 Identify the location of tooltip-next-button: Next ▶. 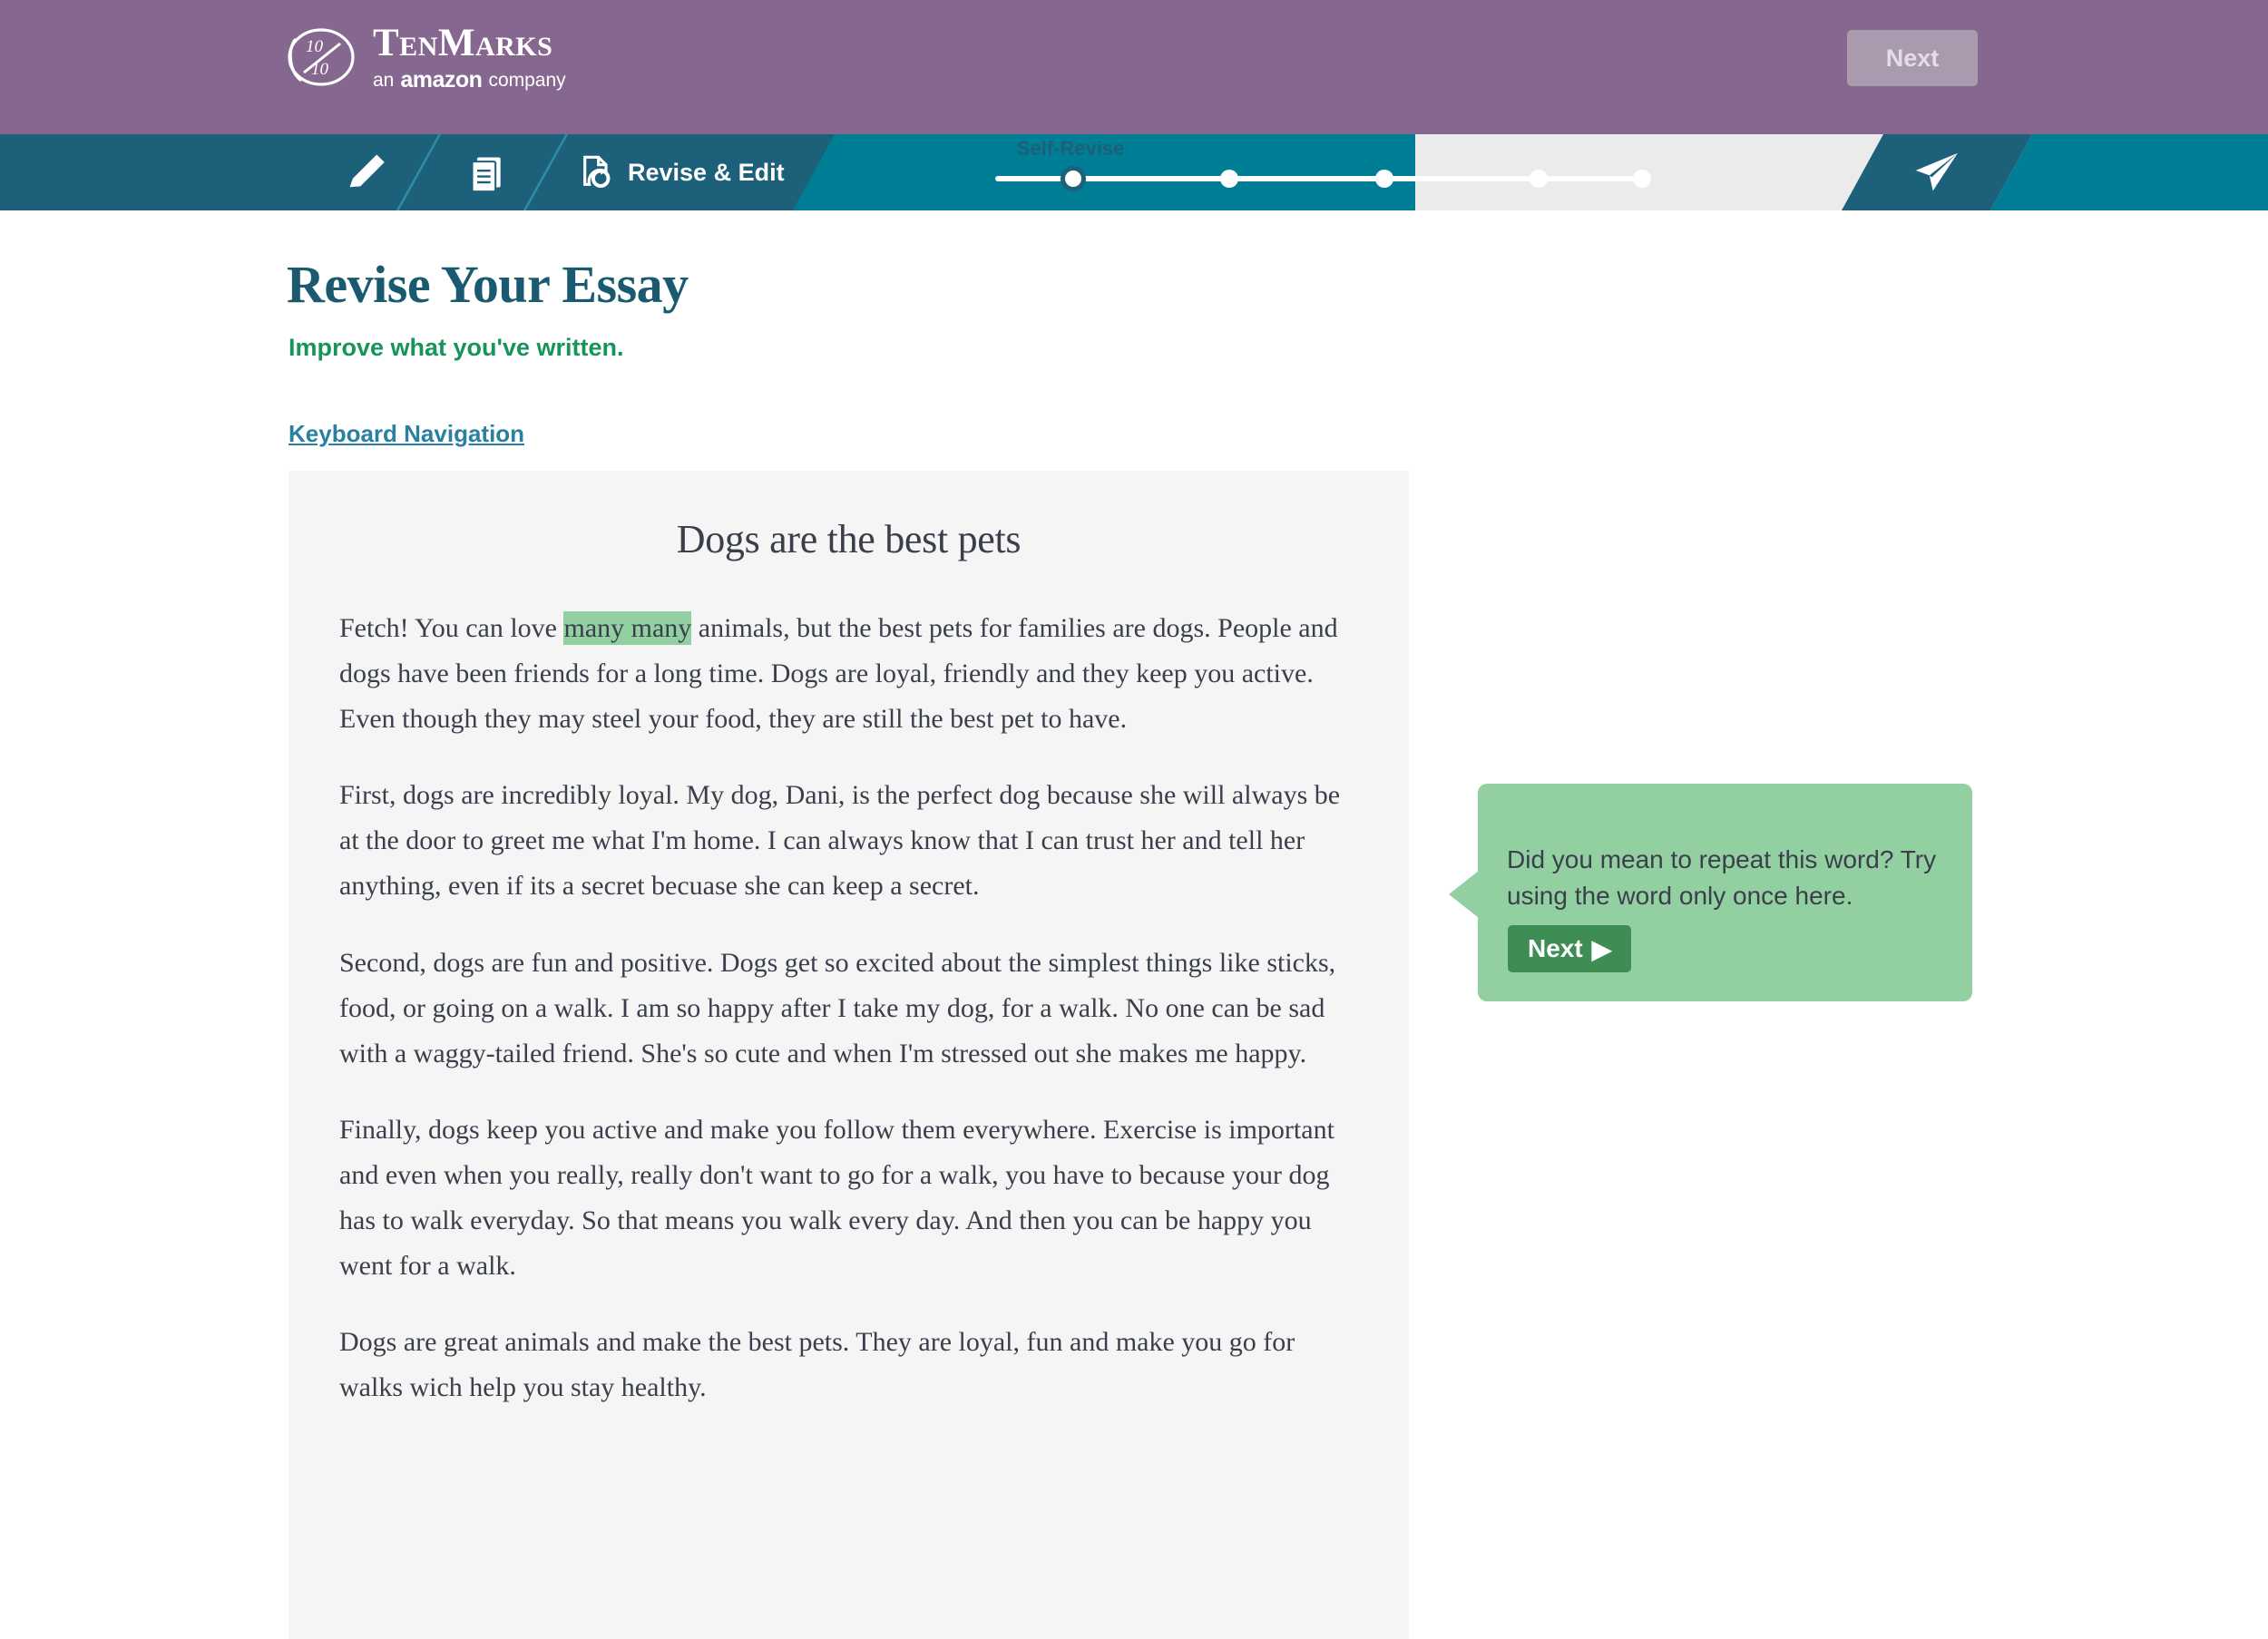
(1570, 948).